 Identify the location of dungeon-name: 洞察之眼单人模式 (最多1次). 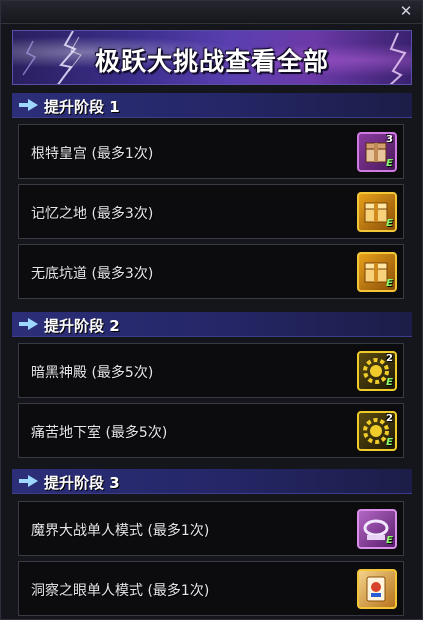
(120, 591).